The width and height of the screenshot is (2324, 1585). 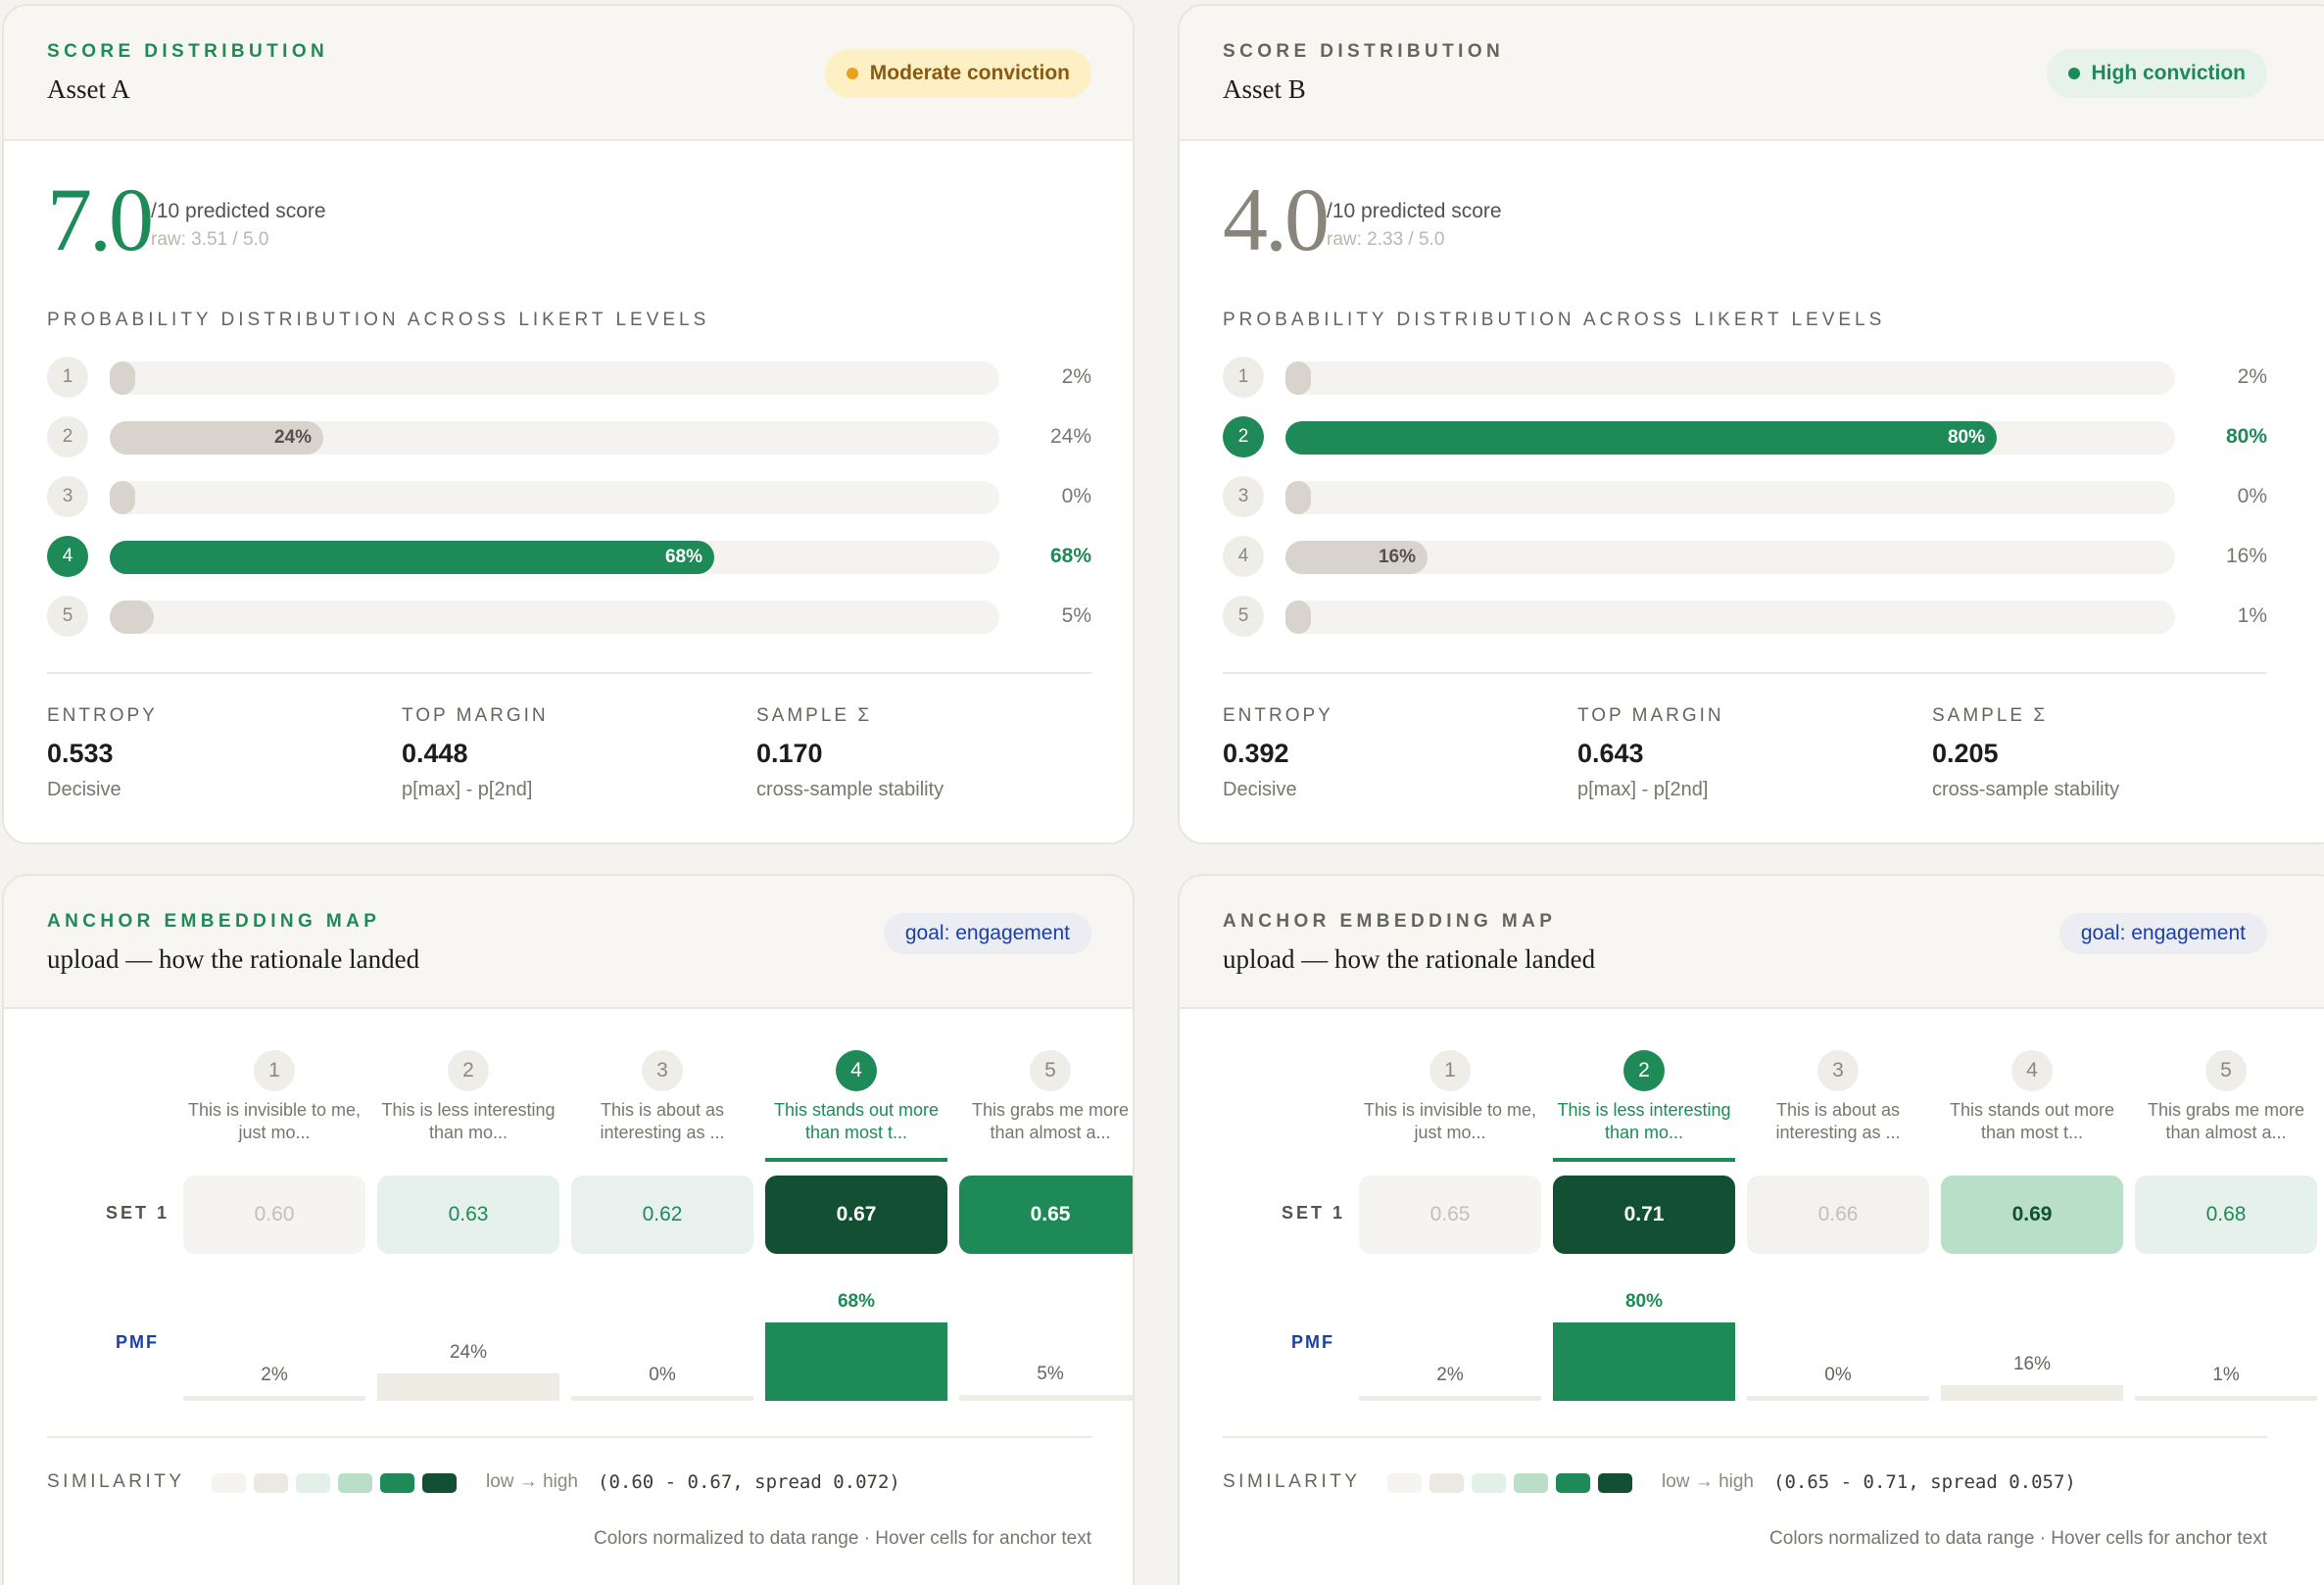 I want to click on anchor-number: 3, so click(x=1838, y=1070).